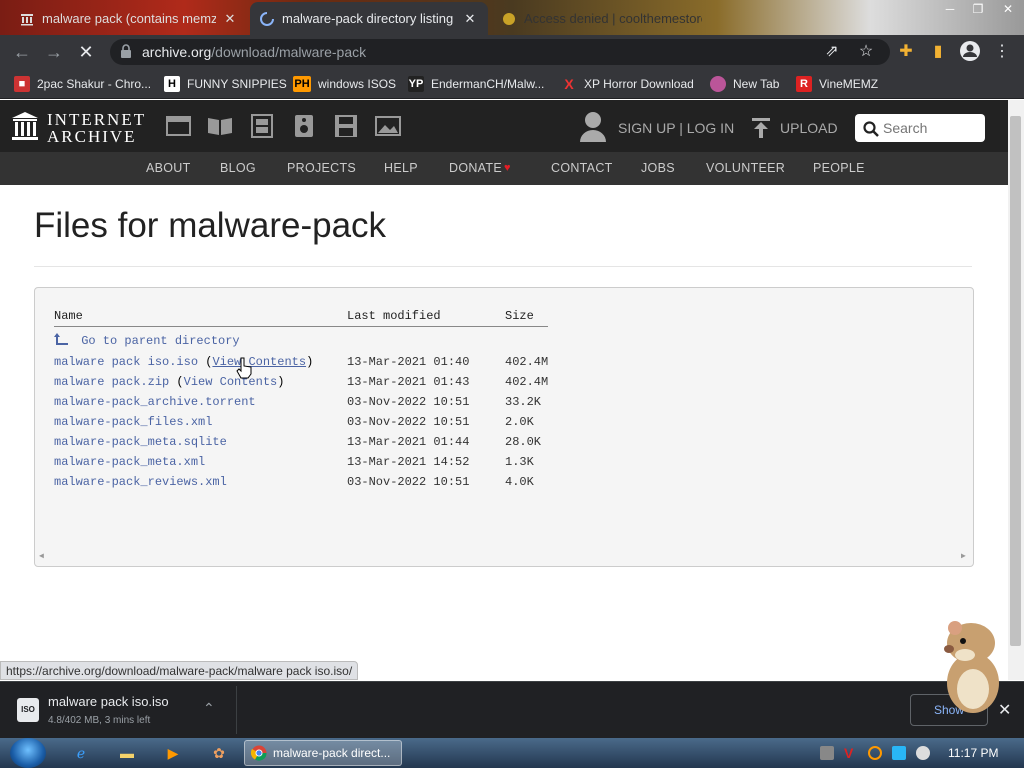 This screenshot has width=1024, height=768. I want to click on ia-search-box, so click(920, 128).